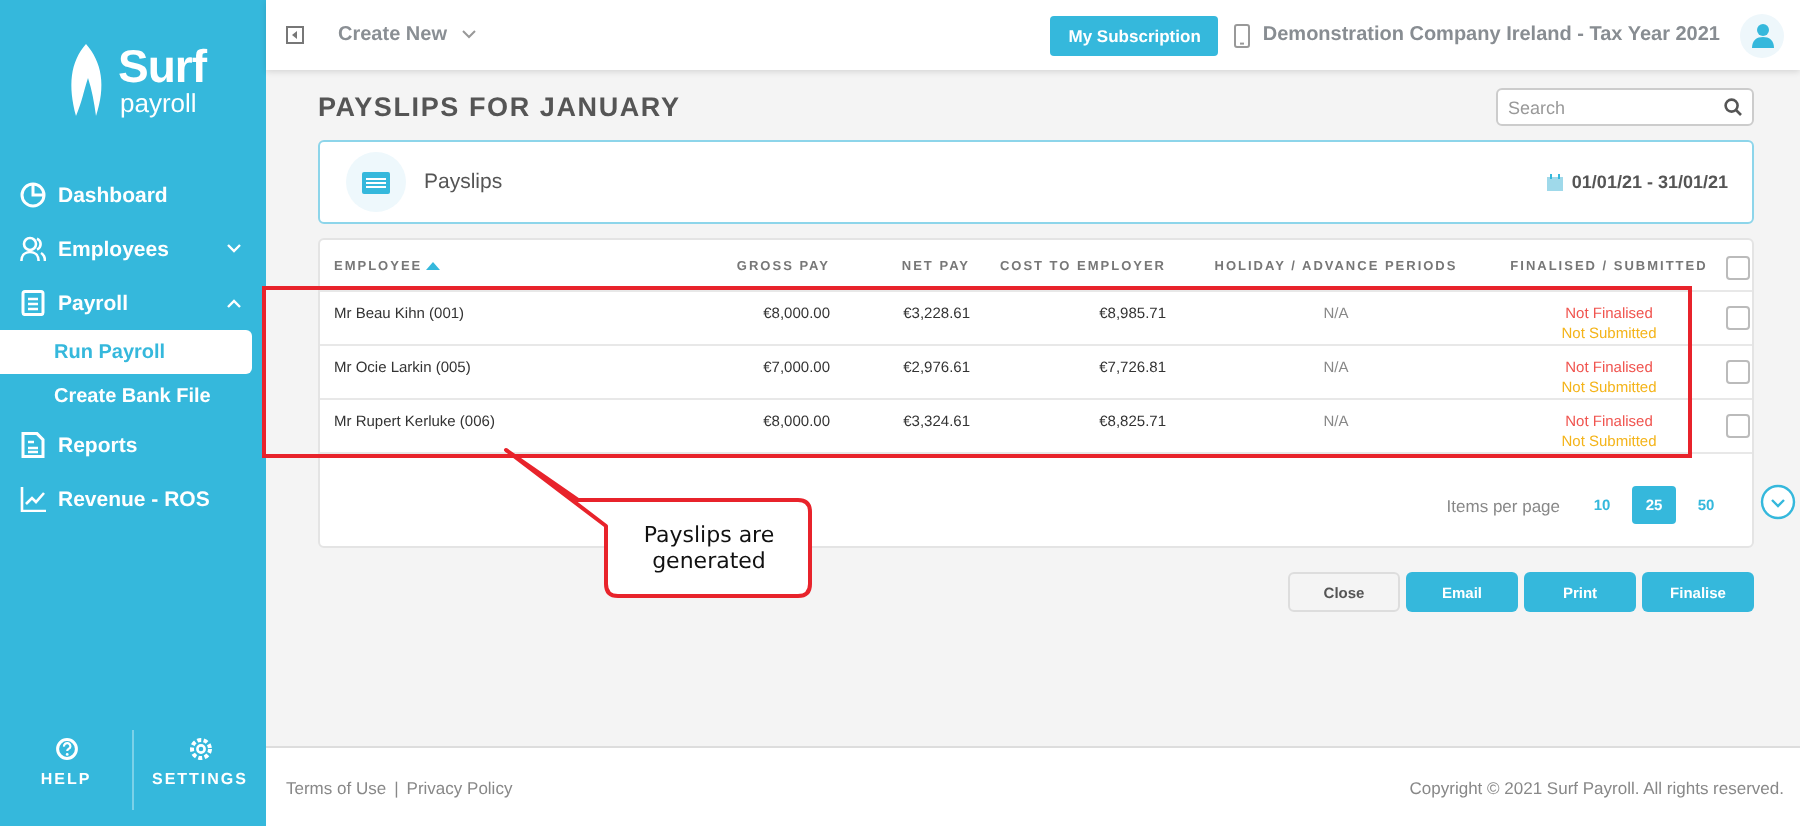 Image resolution: width=1800 pixels, height=826 pixels. Describe the element at coordinates (1503, 505) in the screenshot. I see `items-per-page-label: Items per page` at that location.